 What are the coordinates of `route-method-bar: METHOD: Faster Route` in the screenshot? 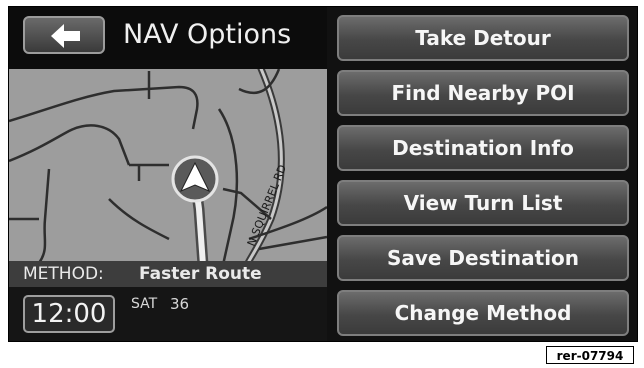 It's located at (168, 274).